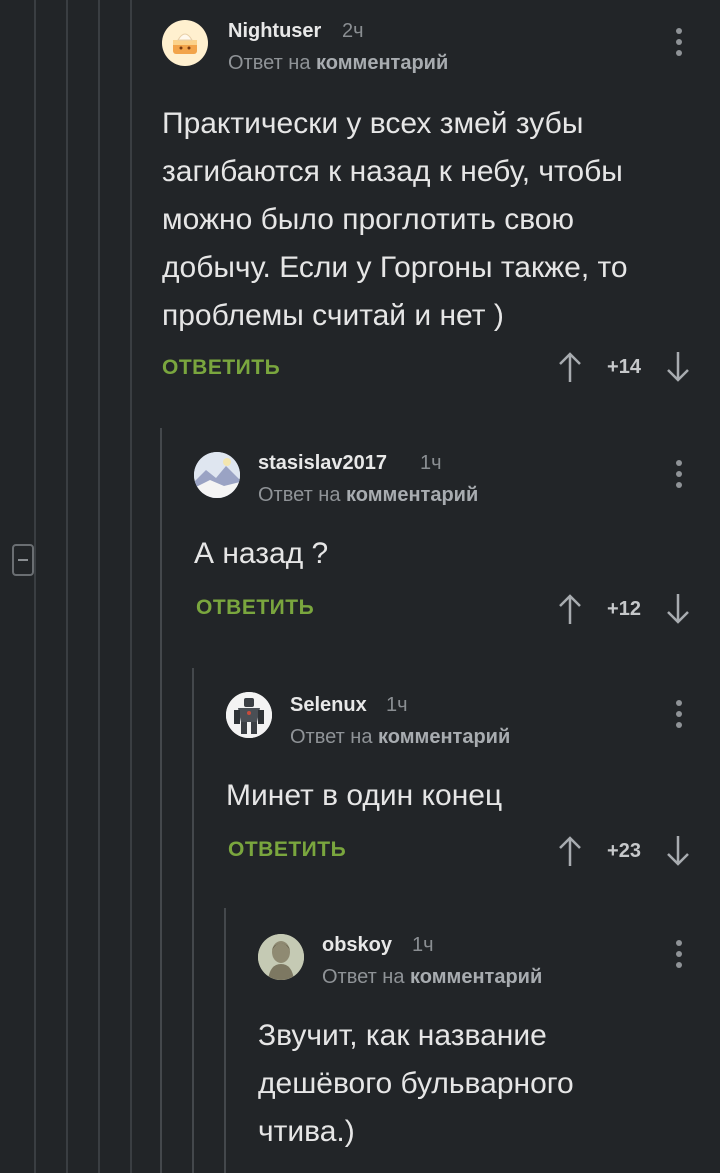 The image size is (720, 1173). I want to click on comment-text: А назад ?, so click(261, 553).